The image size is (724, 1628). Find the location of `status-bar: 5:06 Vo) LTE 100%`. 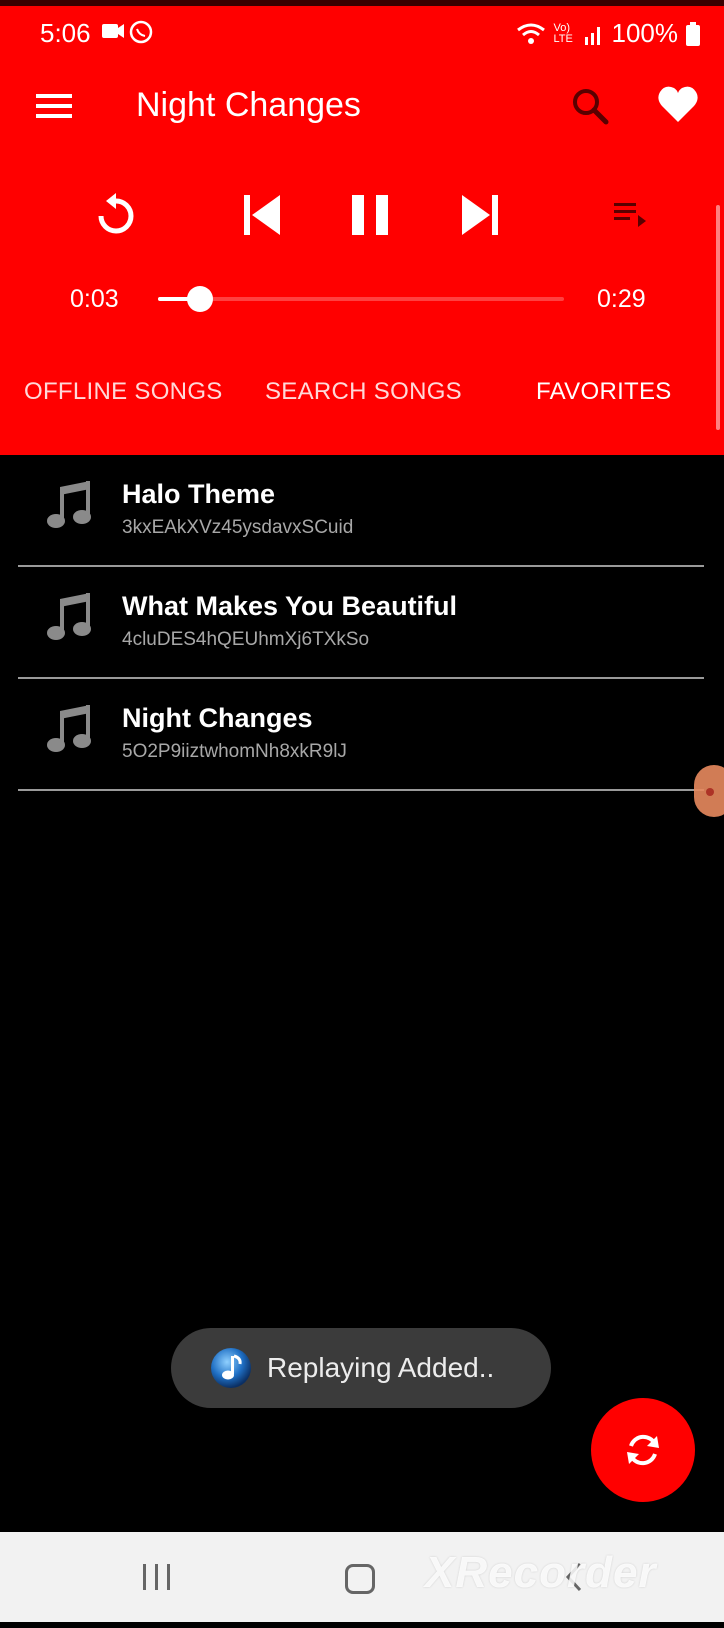

status-bar: 5:06 Vo) LTE 100% is located at coordinates (362, 31).